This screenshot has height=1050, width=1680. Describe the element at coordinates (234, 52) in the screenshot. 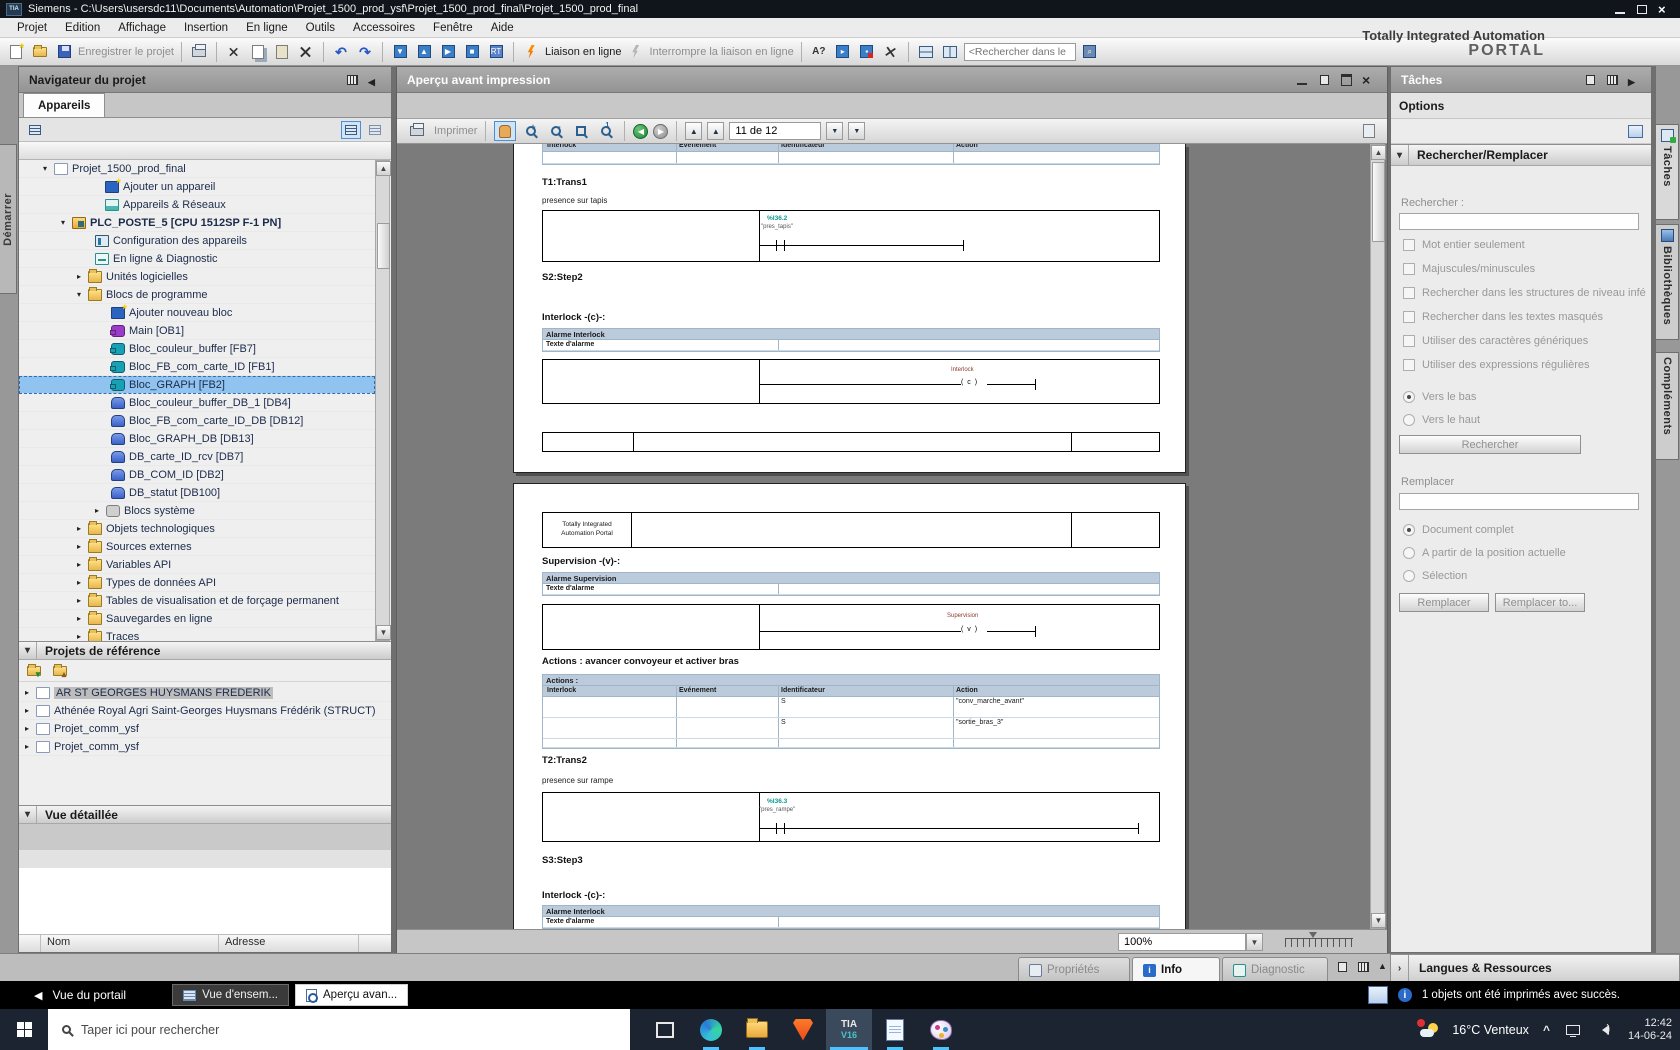

I see `cut-icon` at that location.